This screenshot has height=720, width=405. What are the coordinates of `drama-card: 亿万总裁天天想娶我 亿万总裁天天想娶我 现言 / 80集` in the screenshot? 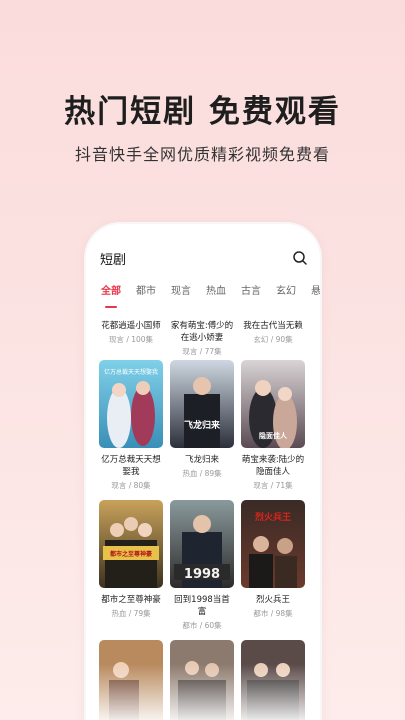 It's located at (131, 425).